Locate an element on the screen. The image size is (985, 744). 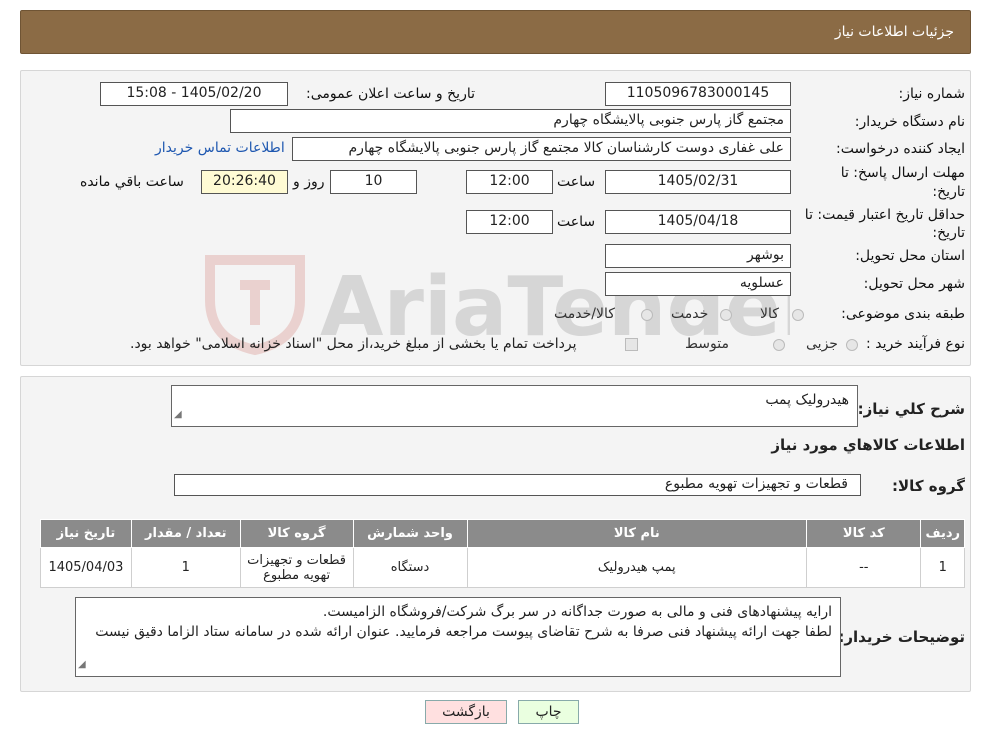
price-validity-label: حداقل تاریخ اعتبار قیمت: تا is located at coordinates (884, 215).